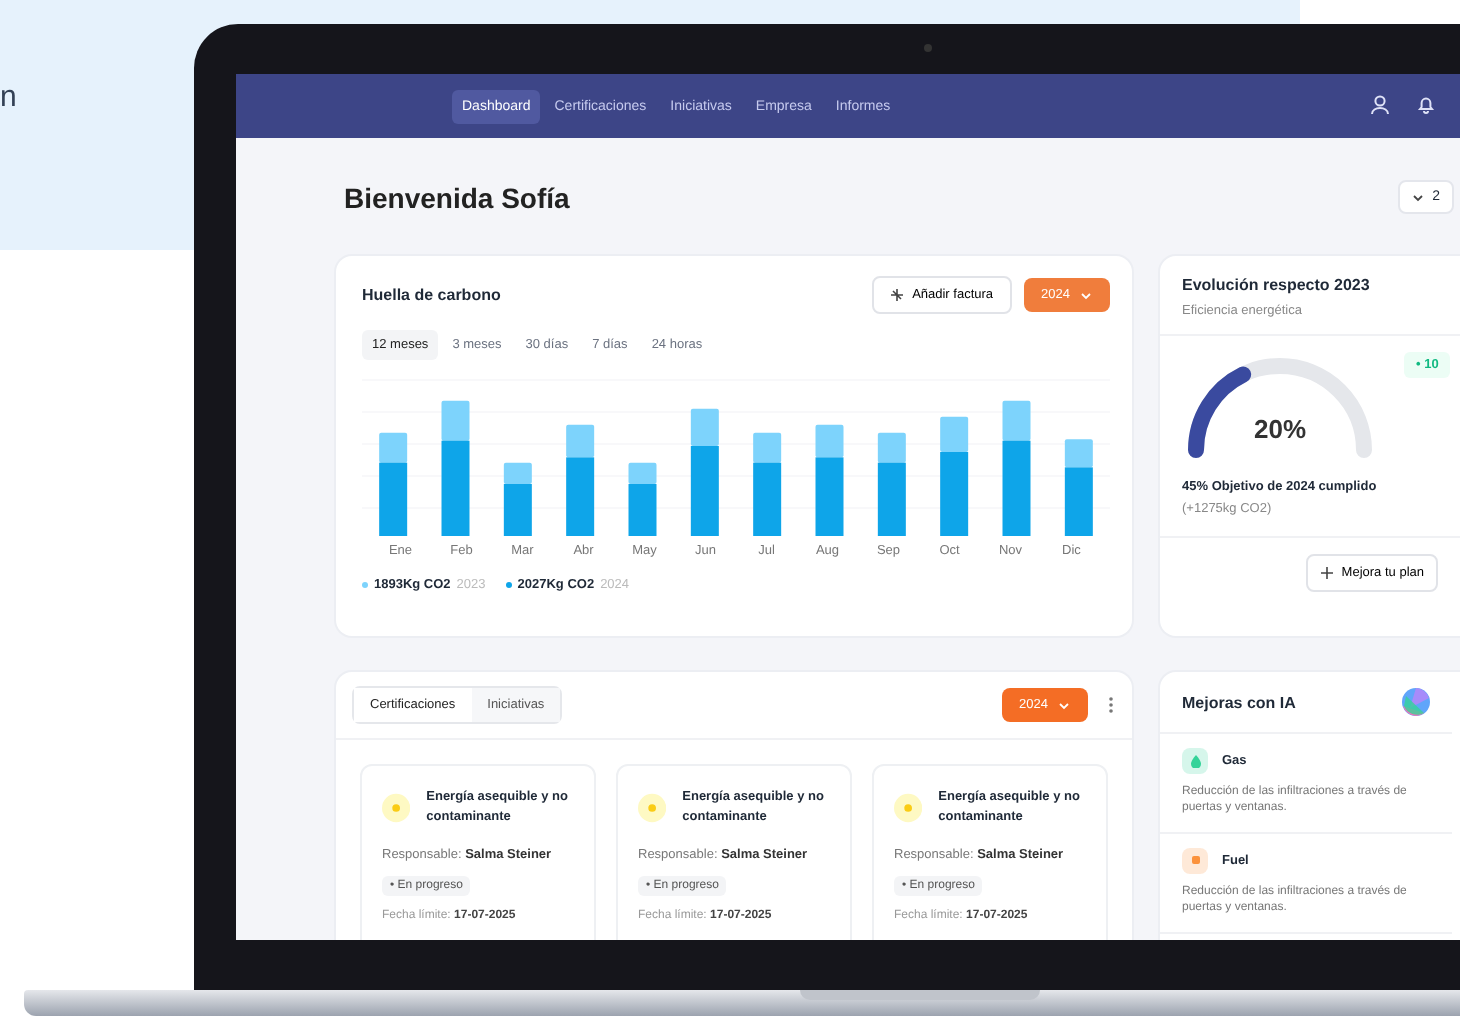 This screenshot has height=1030, width=1460. Describe the element at coordinates (1416, 702) in the screenshot. I see `ai-logo-icon` at that location.